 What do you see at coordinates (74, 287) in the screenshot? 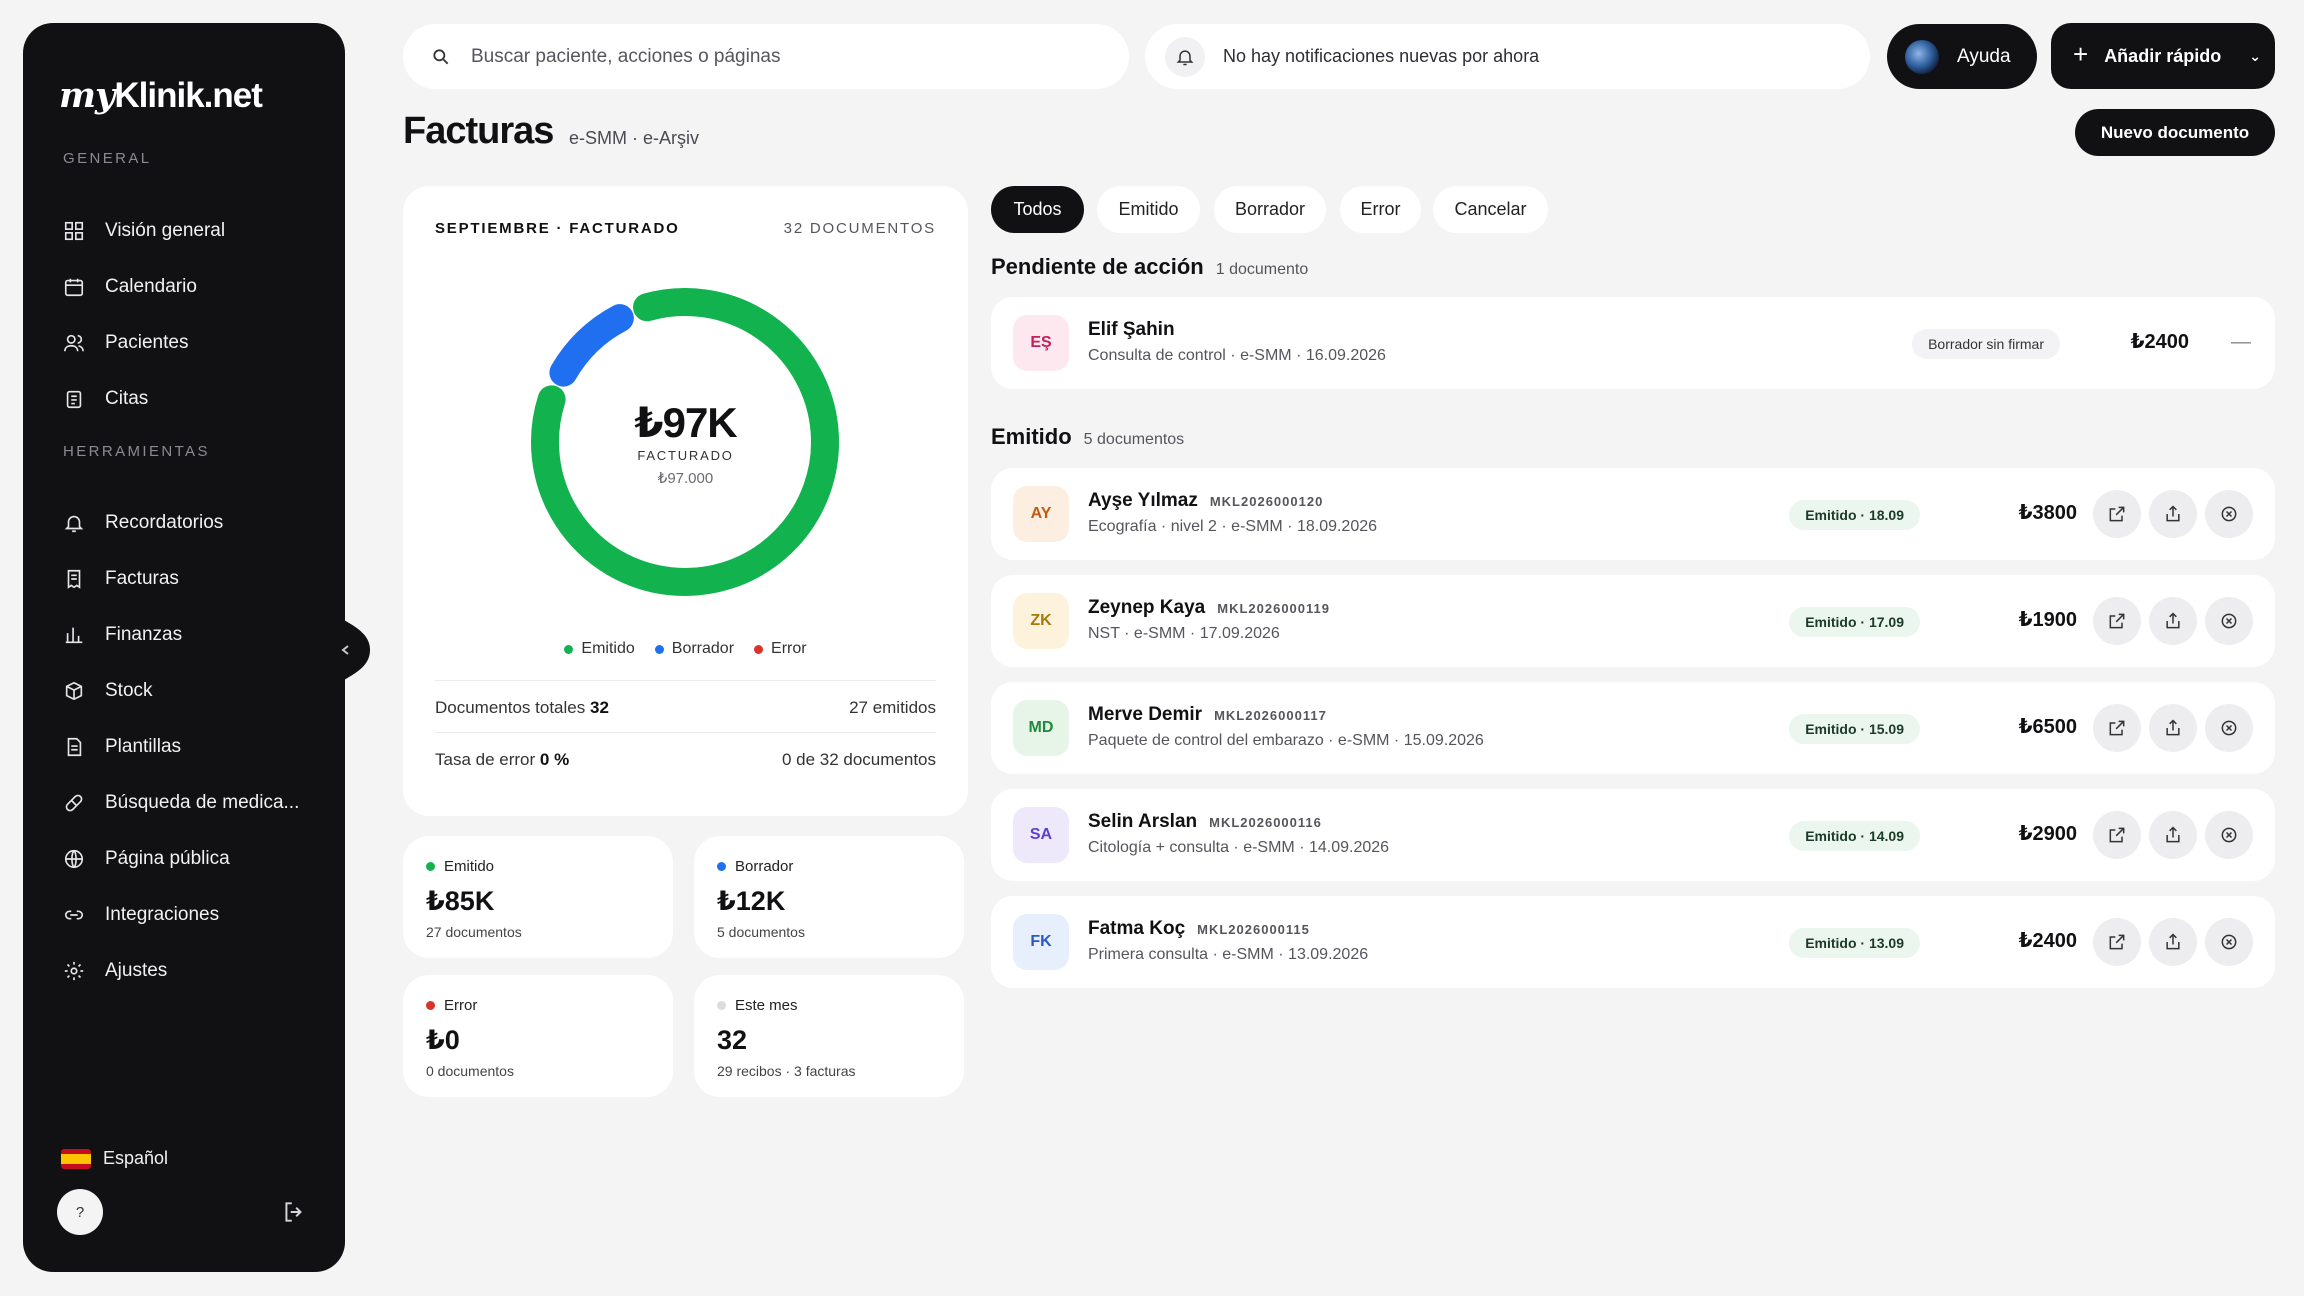
I see `calendar-icon` at bounding box center [74, 287].